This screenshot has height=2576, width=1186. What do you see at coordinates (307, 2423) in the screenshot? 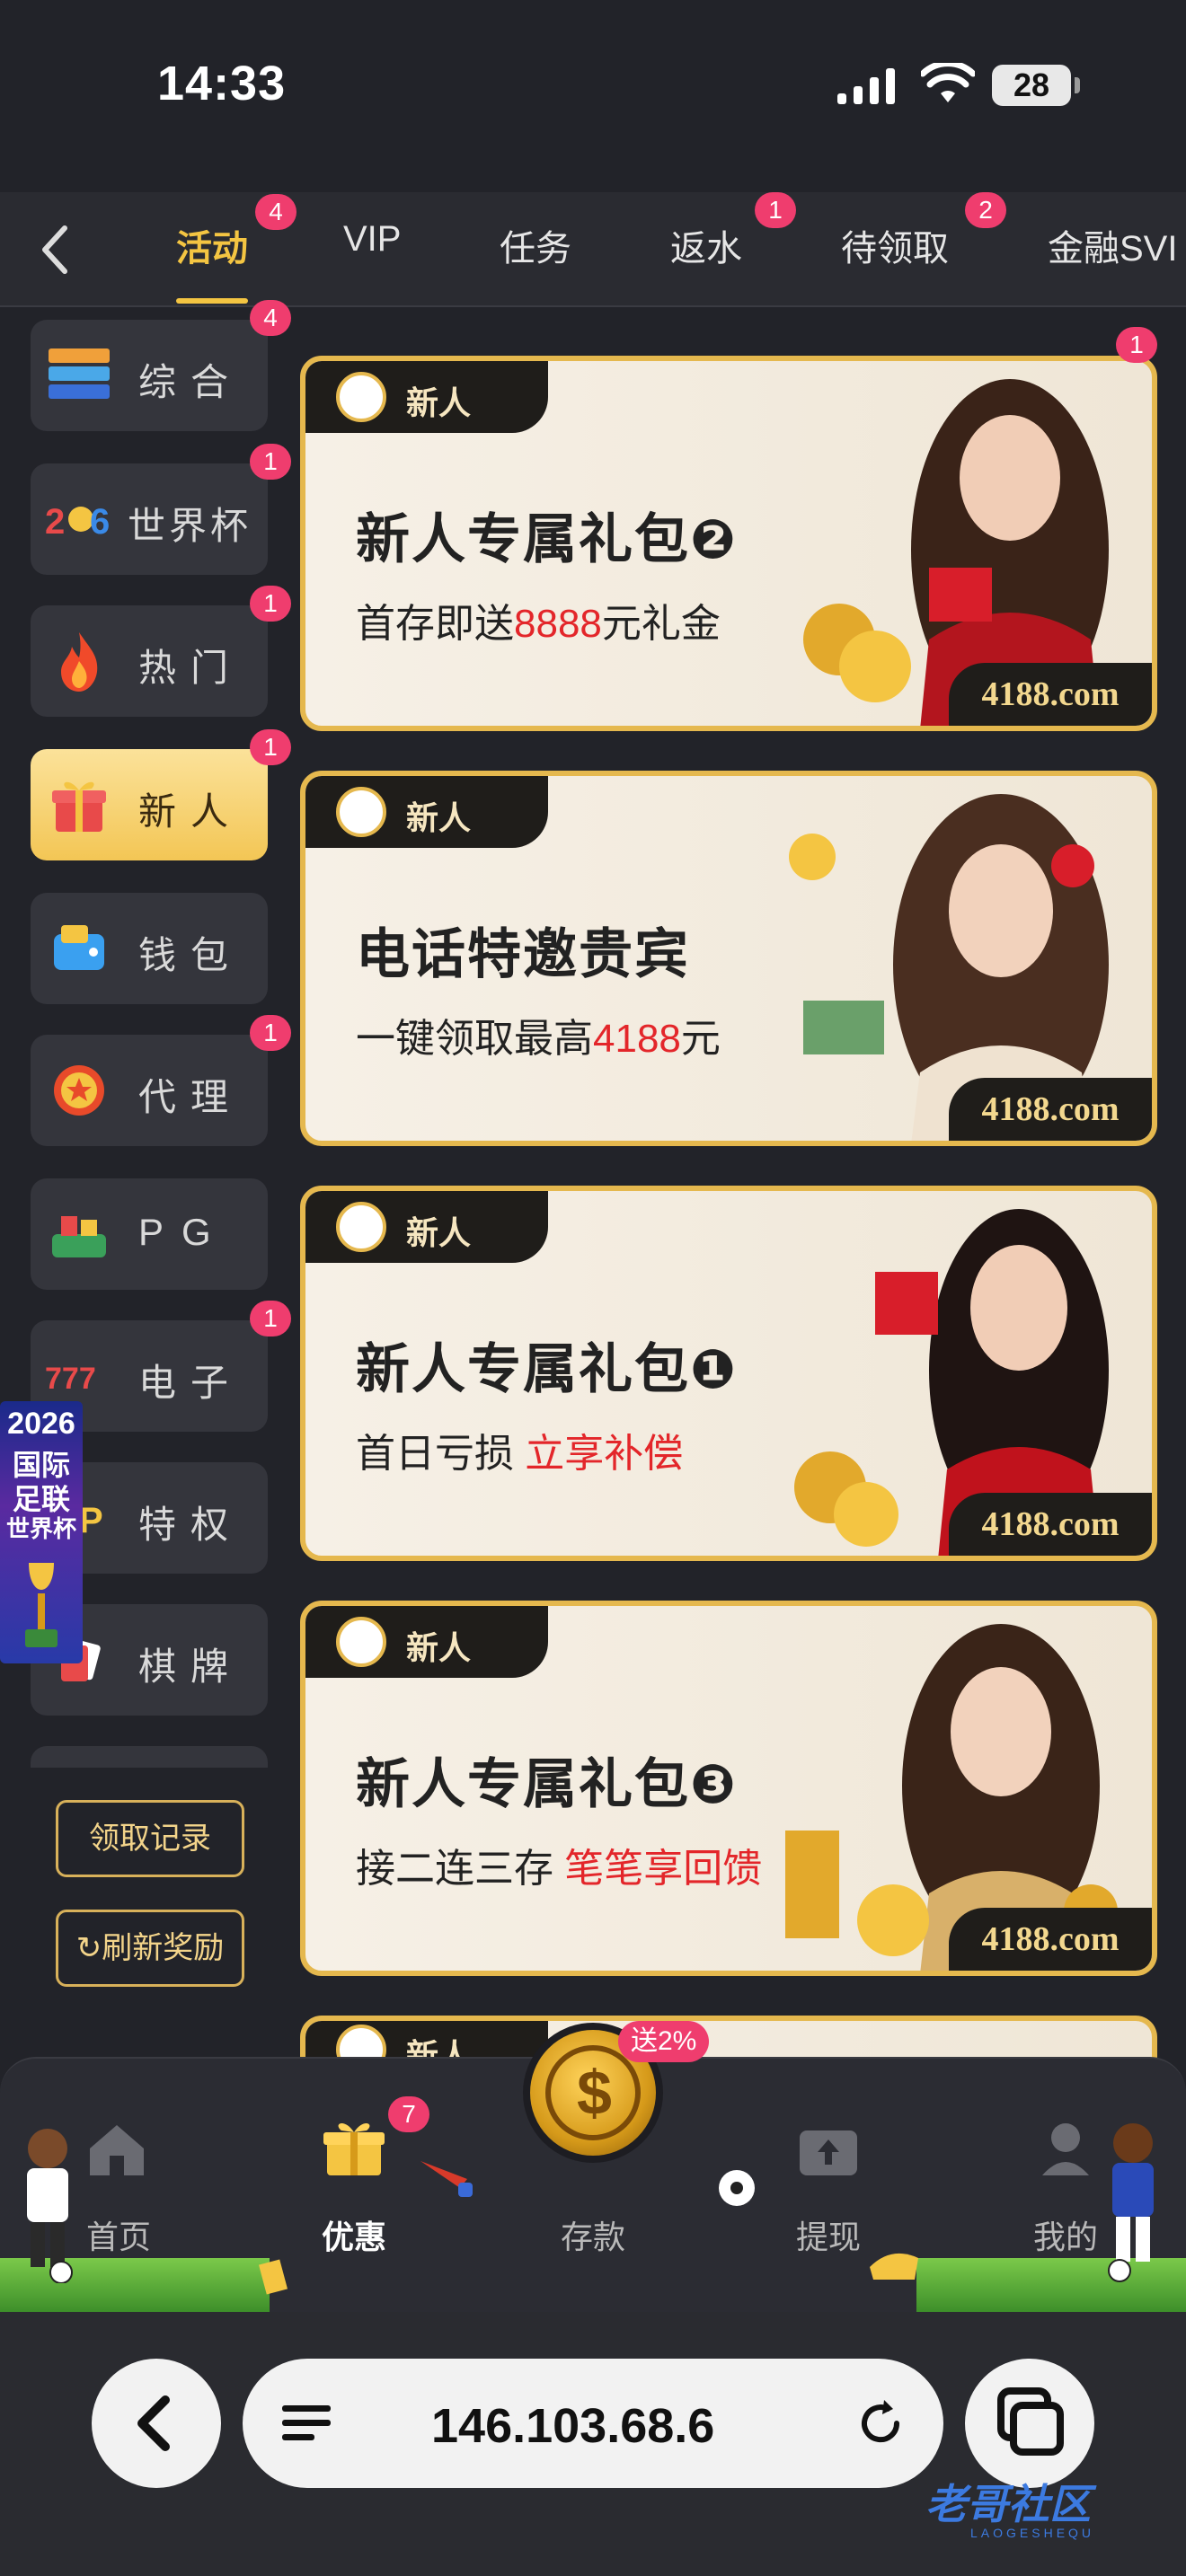
I see `menu-lines-icon` at bounding box center [307, 2423].